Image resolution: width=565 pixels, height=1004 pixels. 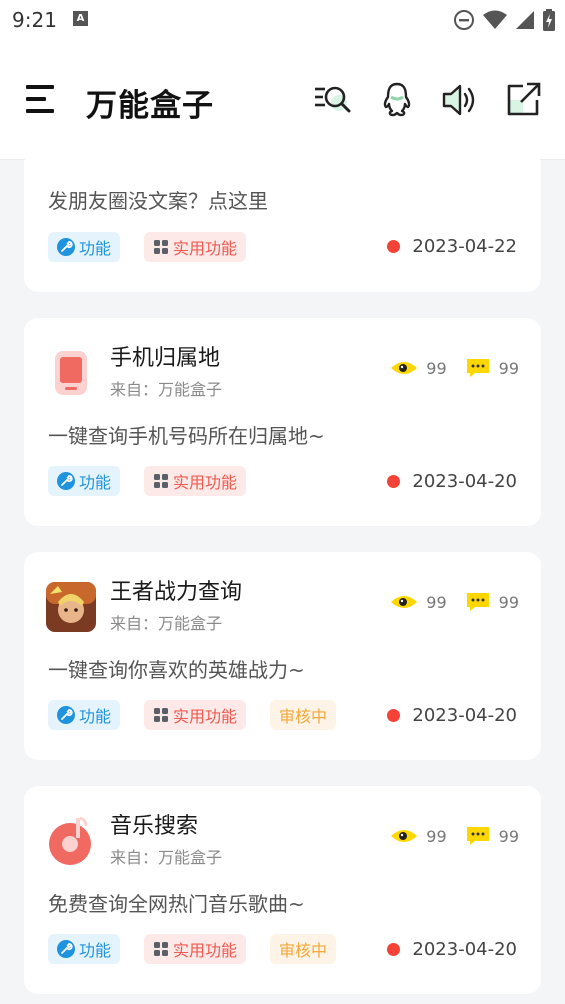 I want to click on card-title: 手机归属地, so click(x=165, y=358).